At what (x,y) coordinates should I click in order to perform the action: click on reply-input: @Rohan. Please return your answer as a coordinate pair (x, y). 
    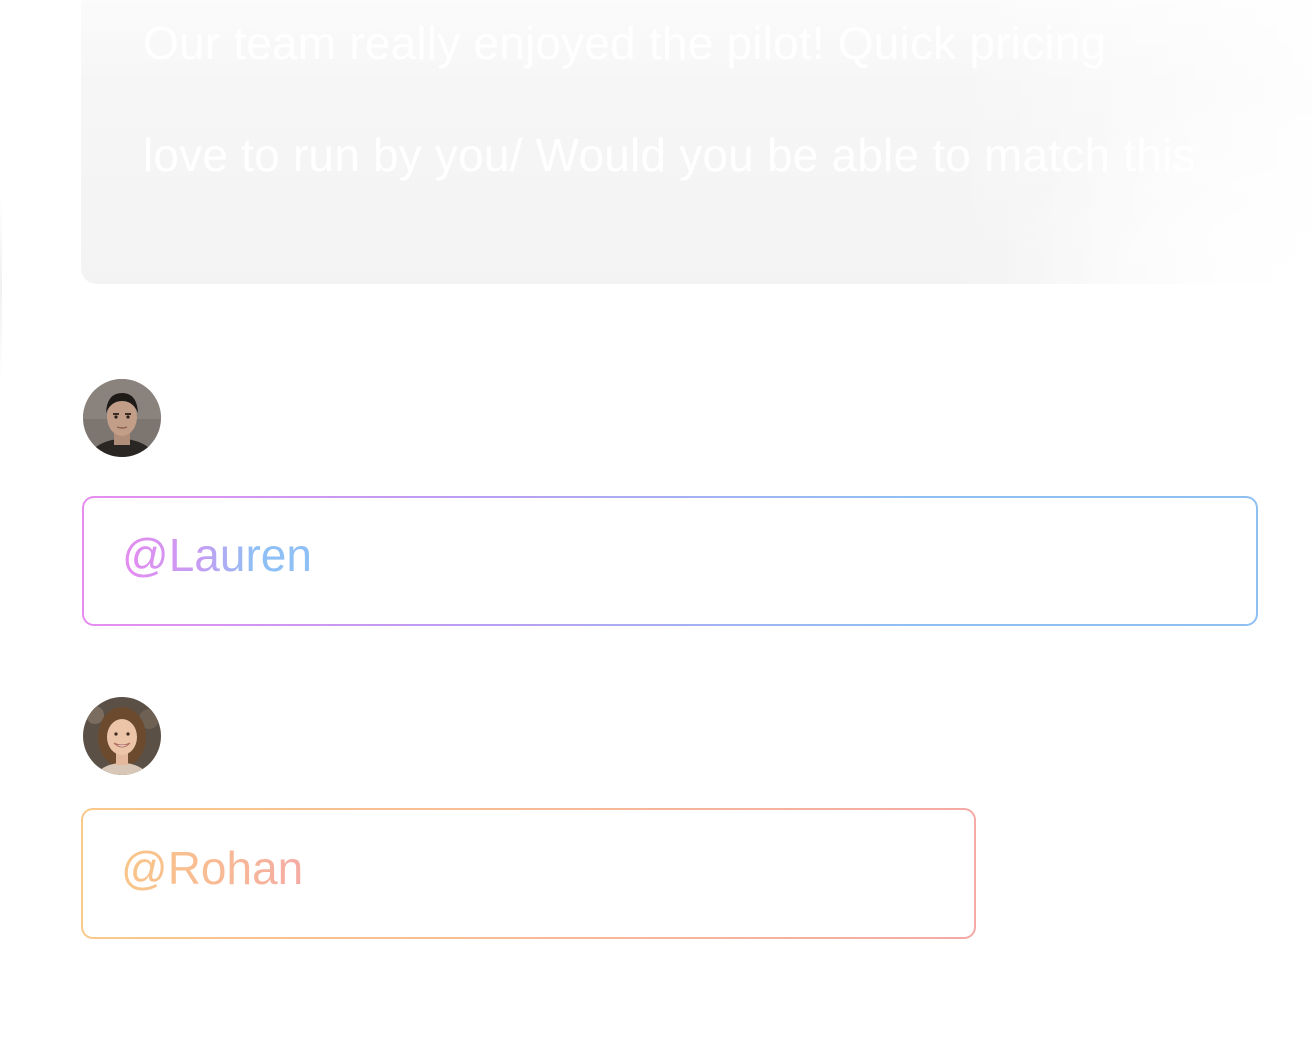
    Looking at the image, I should click on (528, 873).